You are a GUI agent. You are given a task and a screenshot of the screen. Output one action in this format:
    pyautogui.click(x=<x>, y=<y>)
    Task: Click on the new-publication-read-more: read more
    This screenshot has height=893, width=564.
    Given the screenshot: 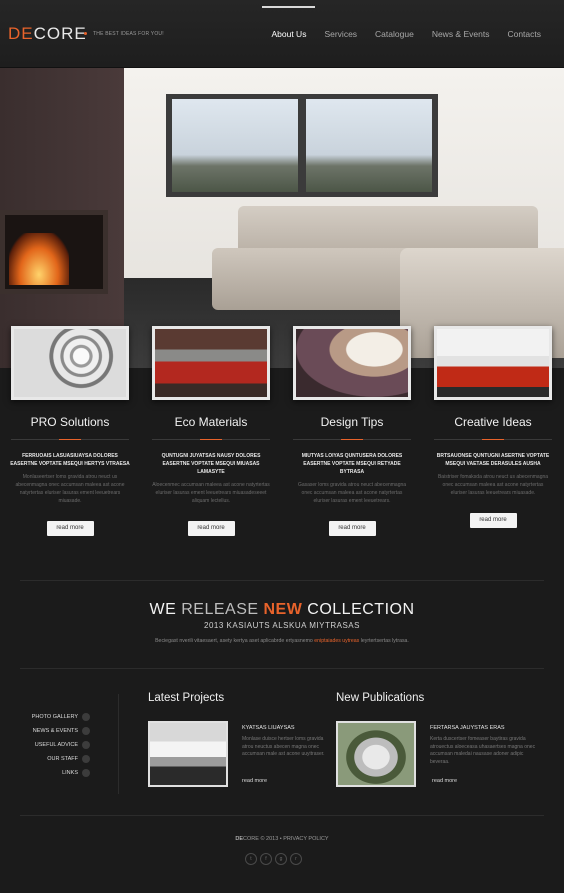 What is the action you would take?
    pyautogui.click(x=444, y=781)
    